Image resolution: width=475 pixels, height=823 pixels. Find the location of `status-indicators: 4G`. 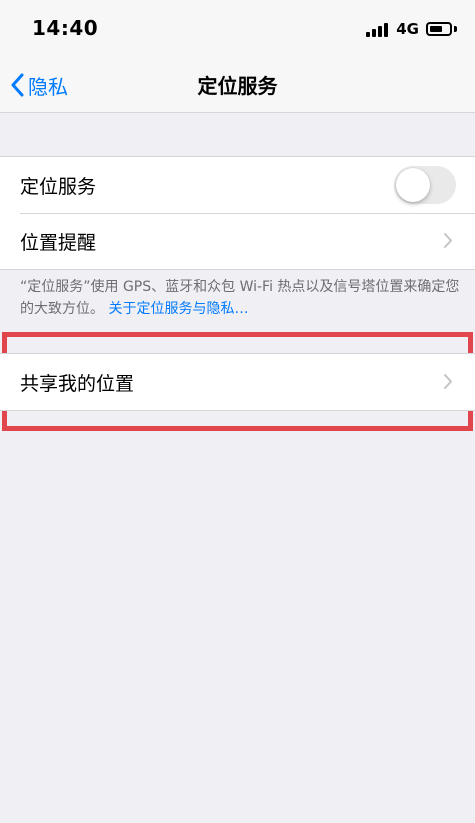

status-indicators: 4G is located at coordinates (411, 29).